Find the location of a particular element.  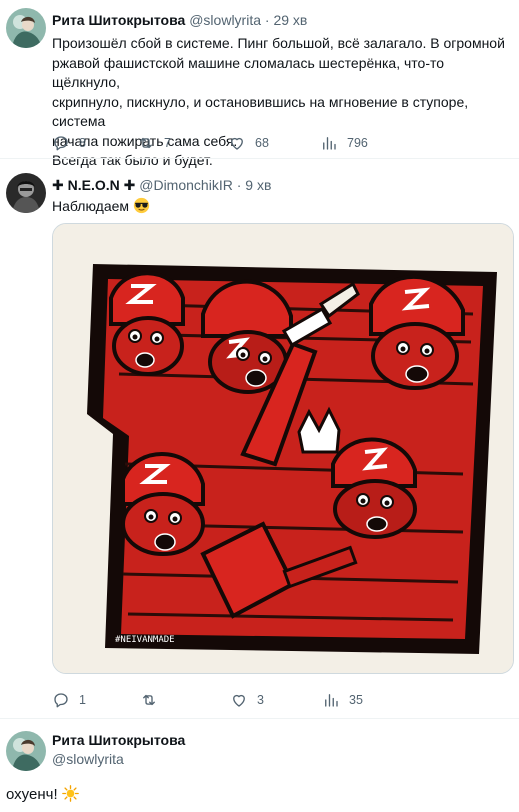

retweet-button: 7 is located at coordinates (154, 143).